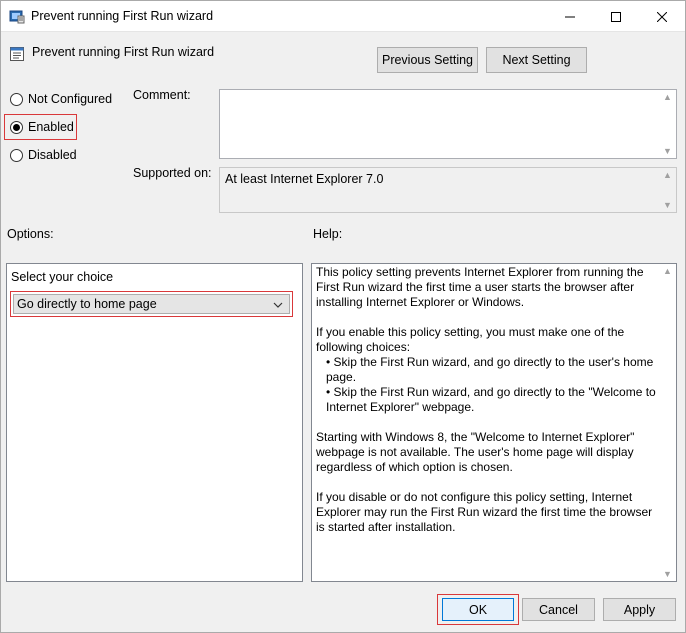 The width and height of the screenshot is (686, 633). I want to click on next-setting-button: Next Setting, so click(536, 60).